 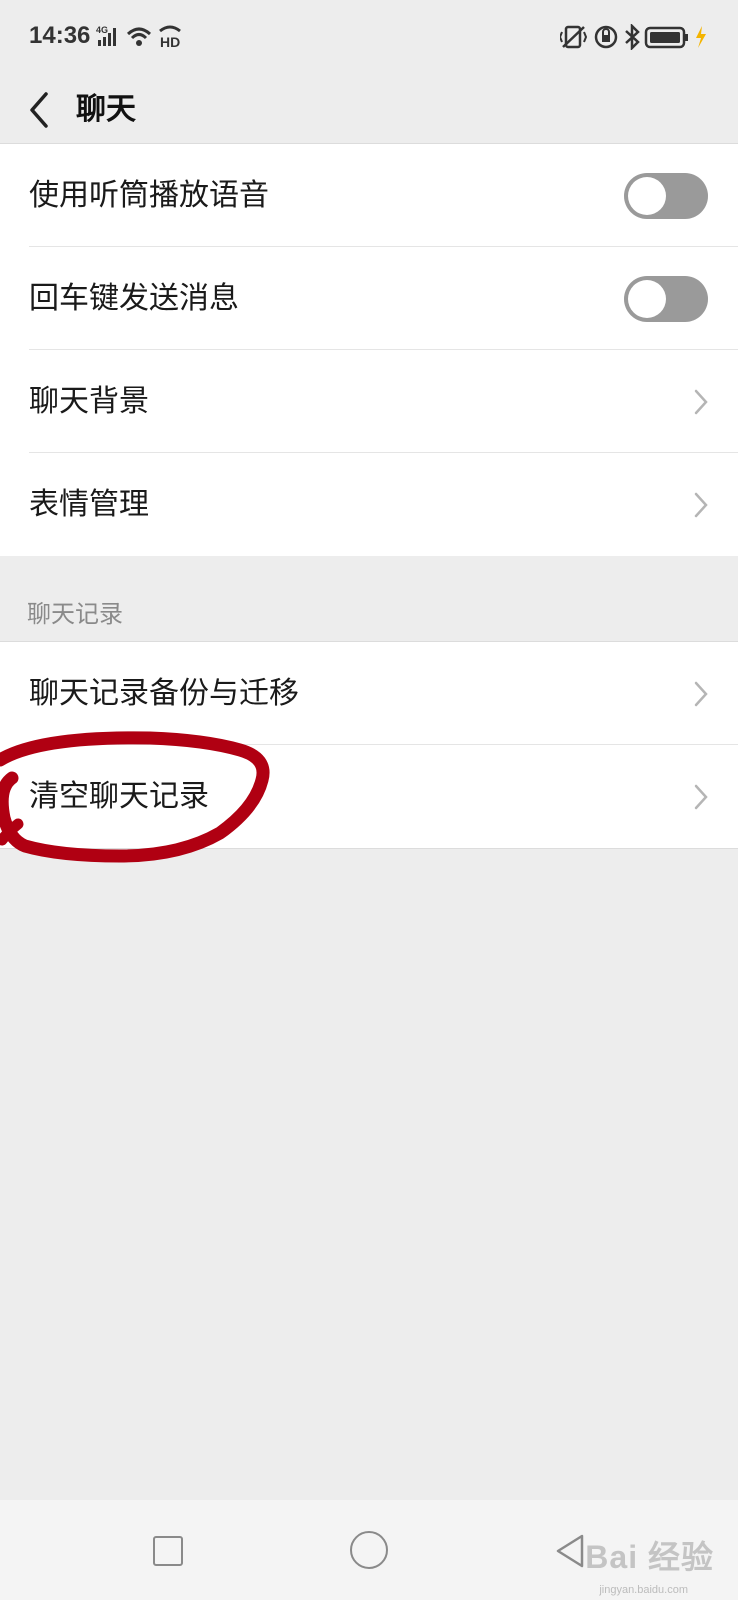 I want to click on hd-call-icon: HD, so click(x=170, y=37).